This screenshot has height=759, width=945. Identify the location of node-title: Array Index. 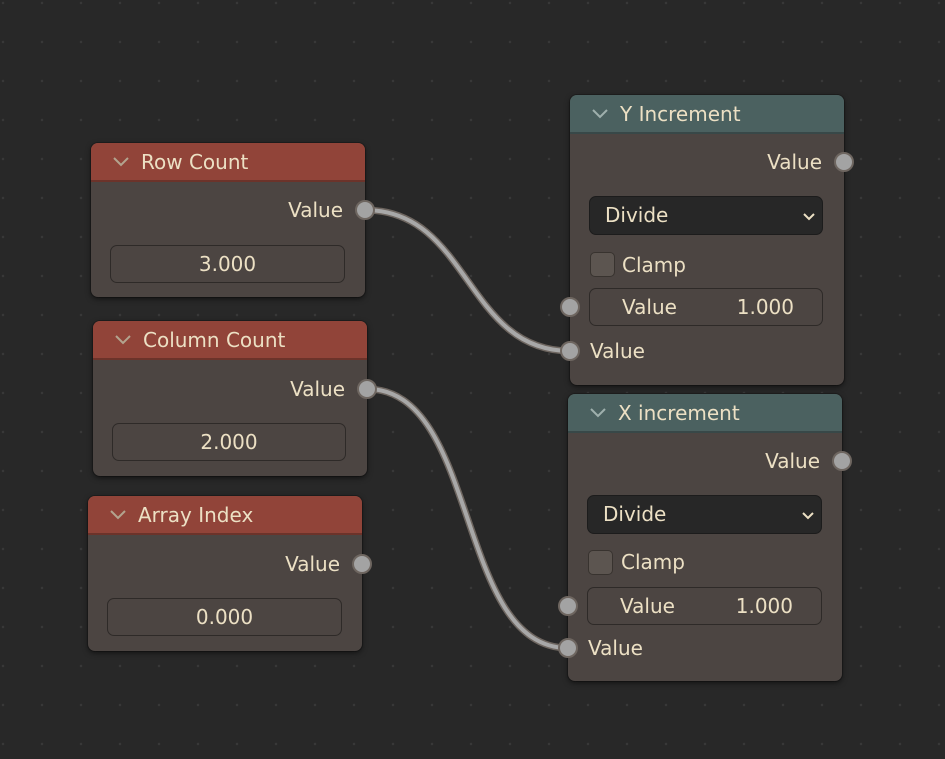
(196, 515).